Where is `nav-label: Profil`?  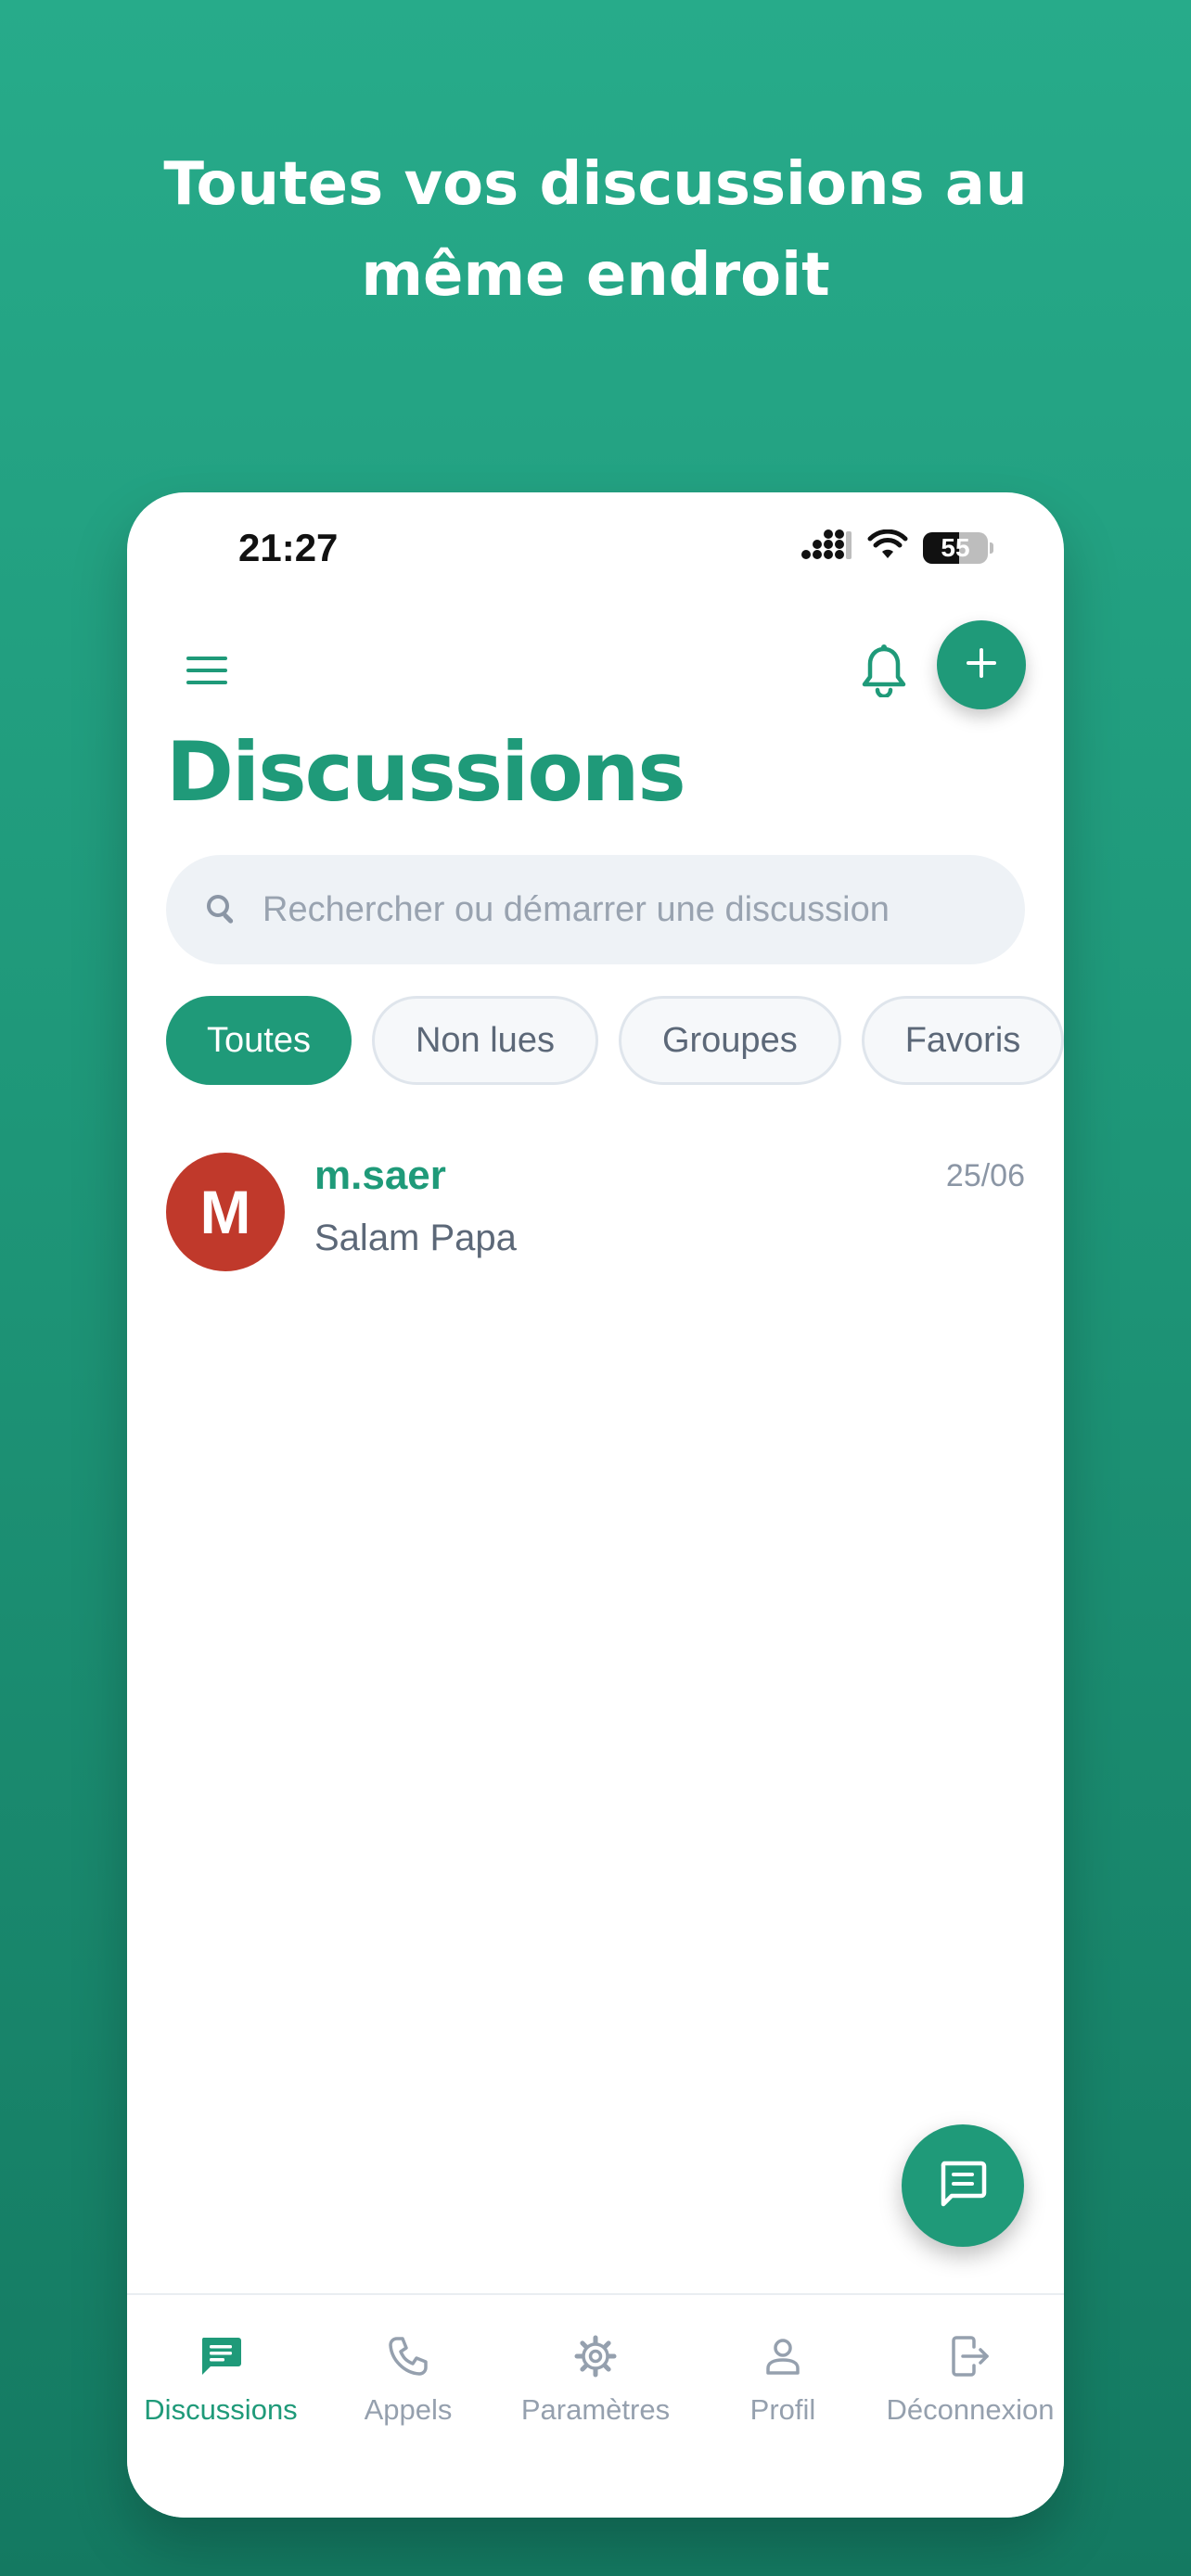
nav-label: Profil is located at coordinates (782, 2409).